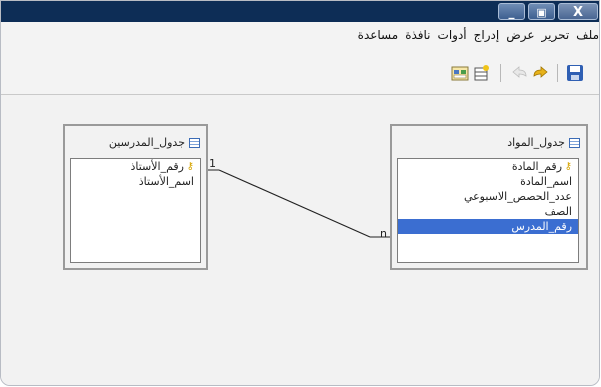  I want to click on field-teacher-id: ⚷رقم_الأستاذ, so click(135, 166).